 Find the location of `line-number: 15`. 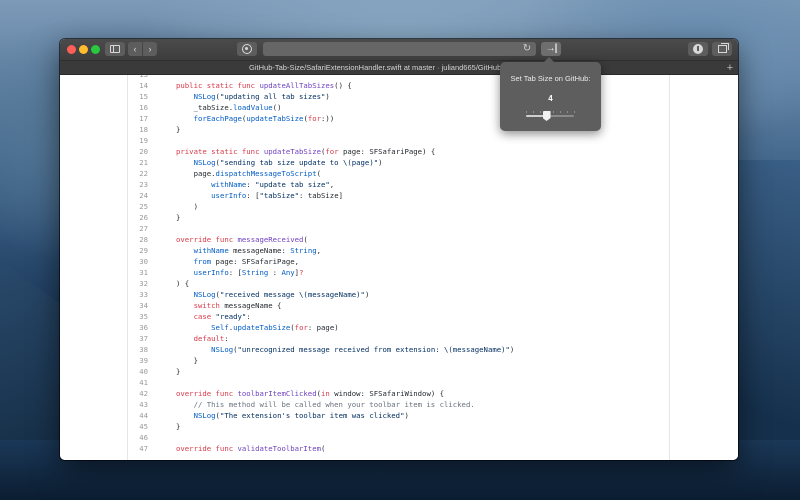

line-number: 15 is located at coordinates (143, 96).